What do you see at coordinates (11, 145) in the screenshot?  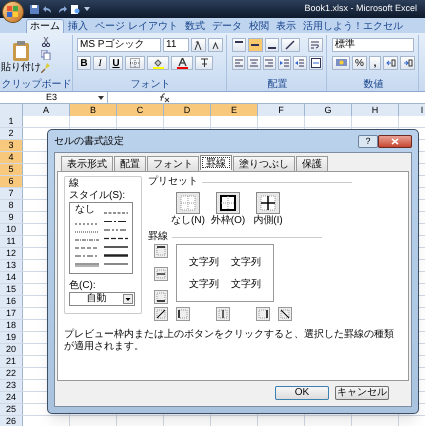 I see `row-header: 3` at bounding box center [11, 145].